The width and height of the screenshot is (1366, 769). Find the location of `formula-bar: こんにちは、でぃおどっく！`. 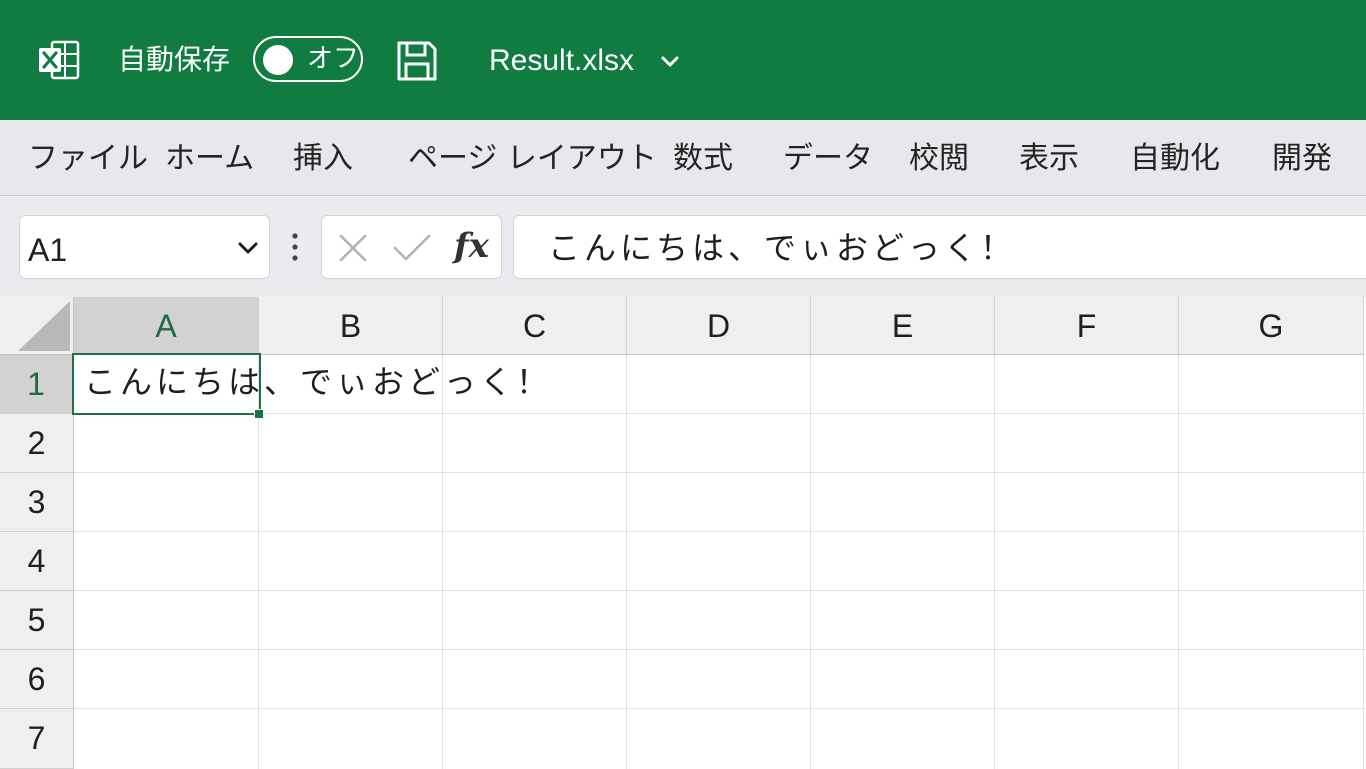

formula-bar: こんにちは、でぃおどっく！ is located at coordinates (939, 247).